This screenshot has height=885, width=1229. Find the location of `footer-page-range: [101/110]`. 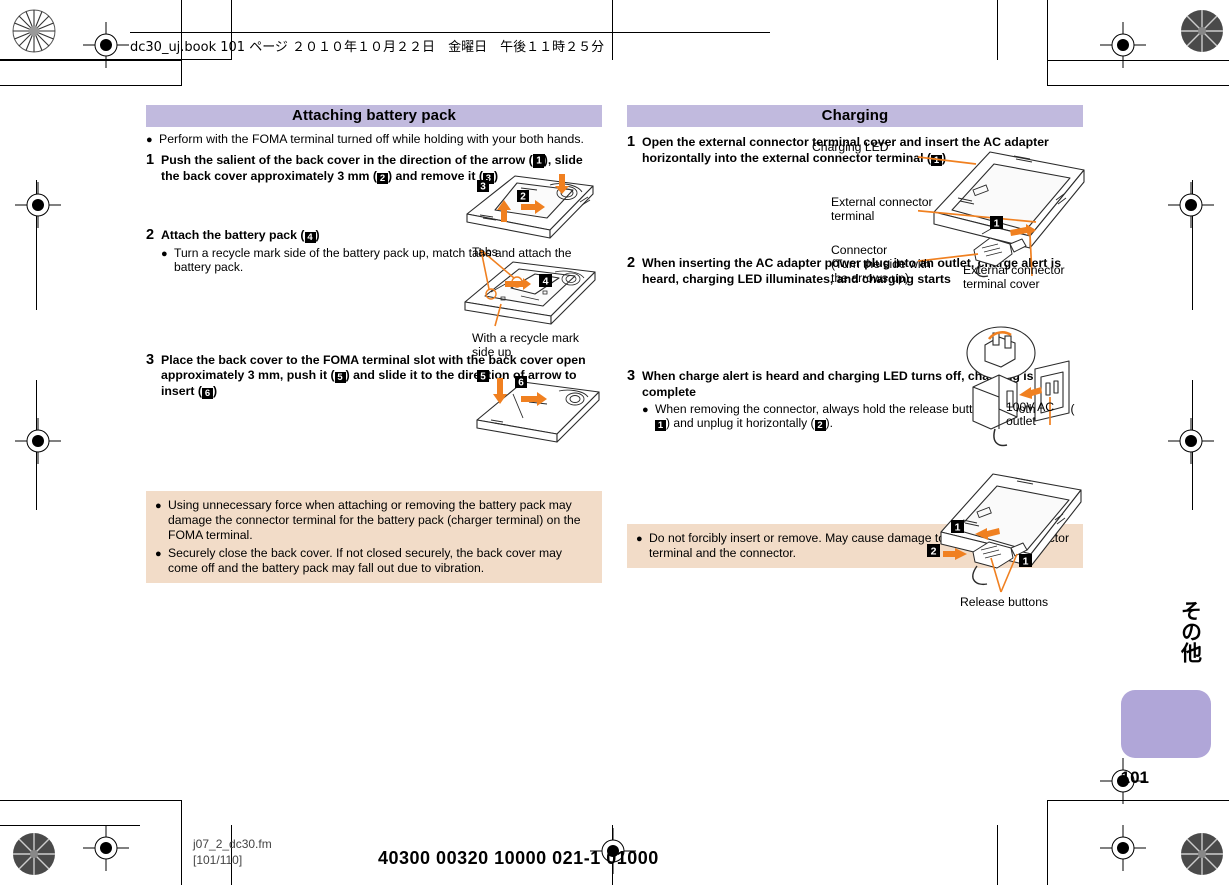

footer-page-range: [101/110] is located at coordinates (218, 860).